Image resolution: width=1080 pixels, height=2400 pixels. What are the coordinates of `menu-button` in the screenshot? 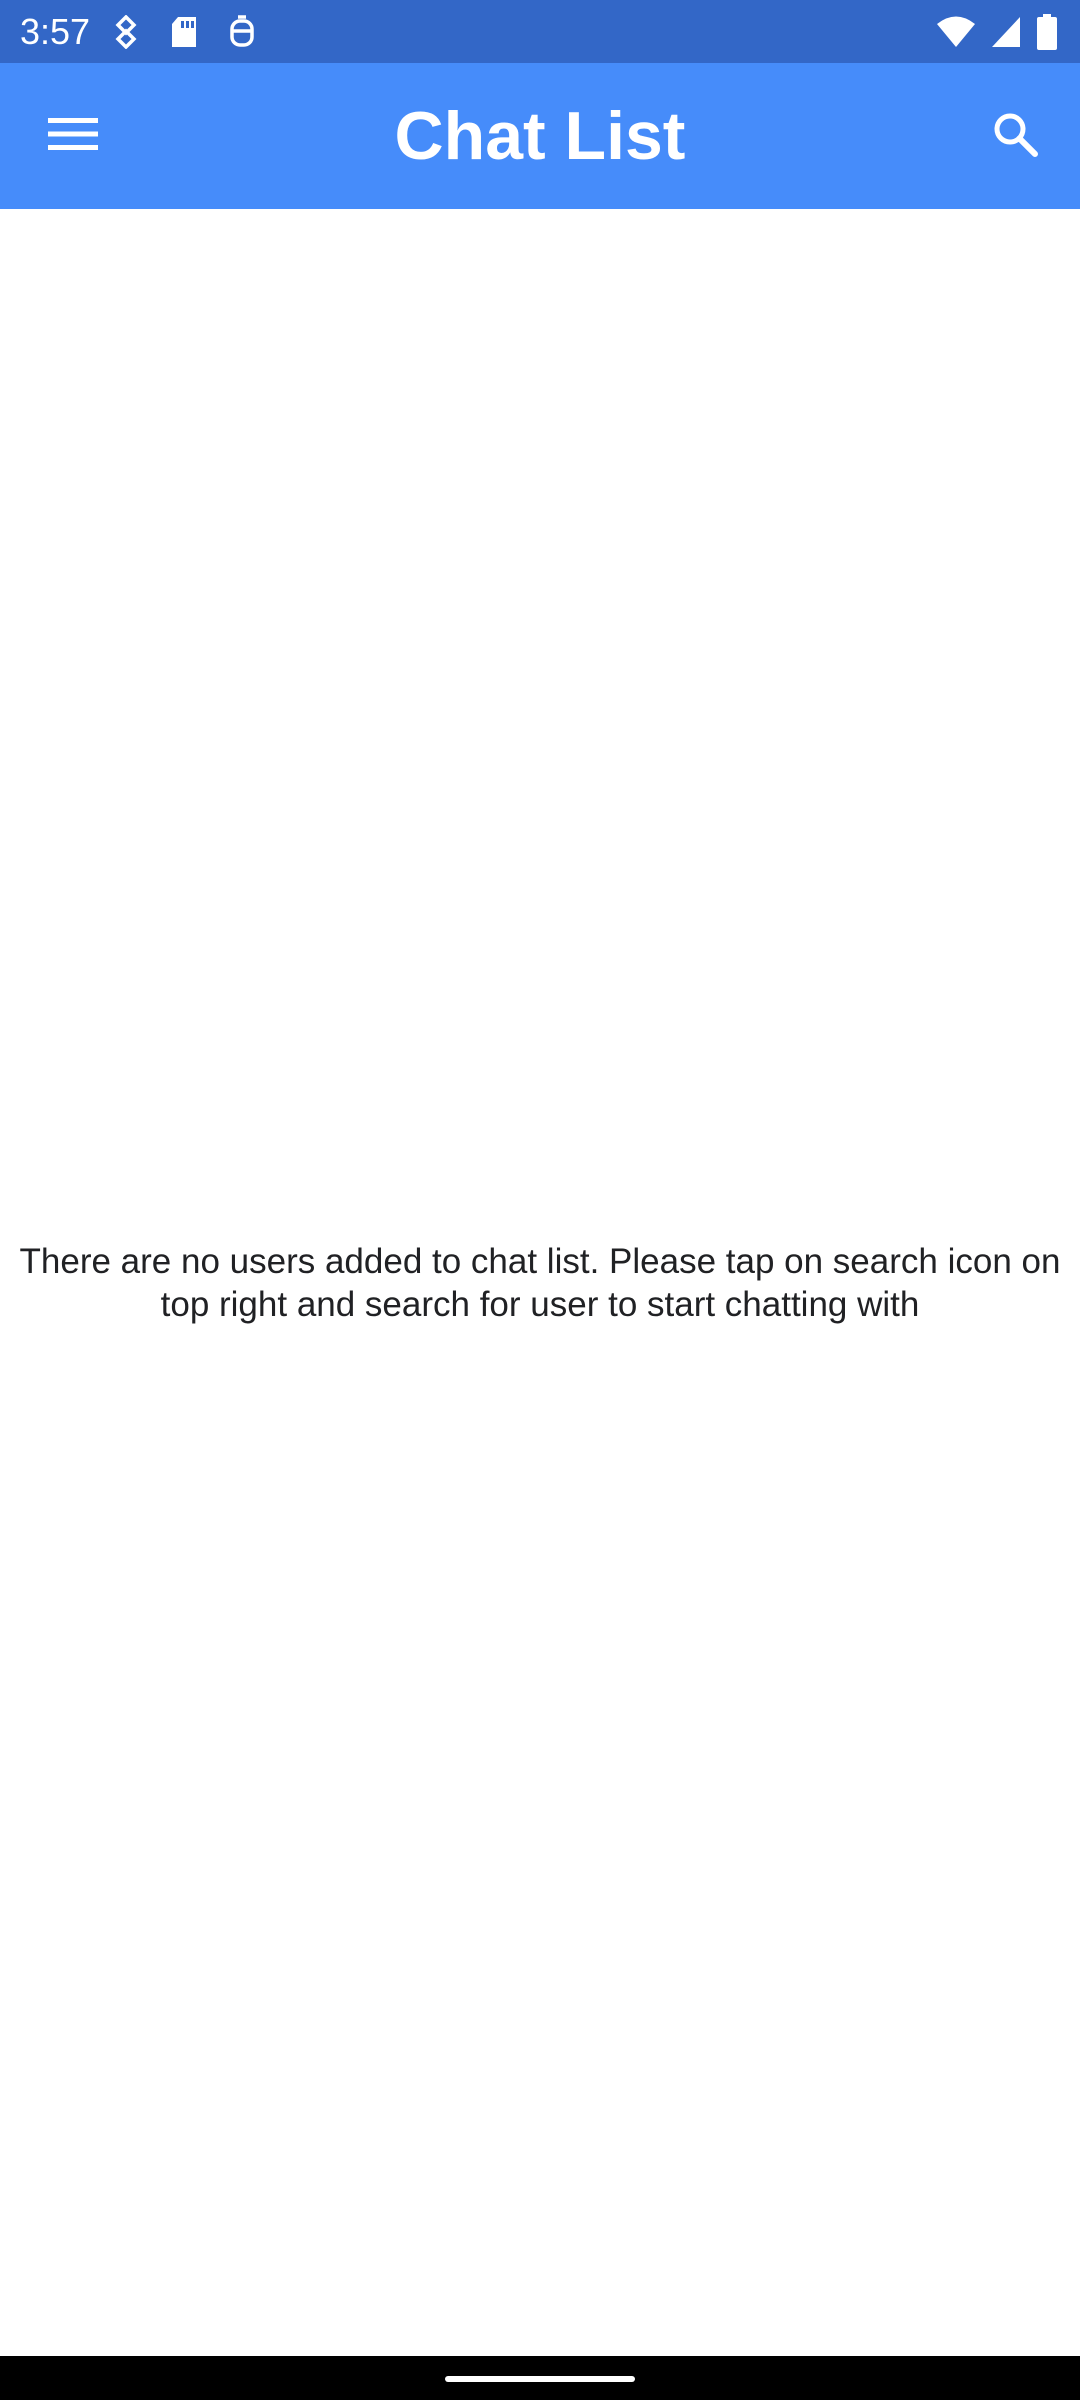 It's located at (73, 136).